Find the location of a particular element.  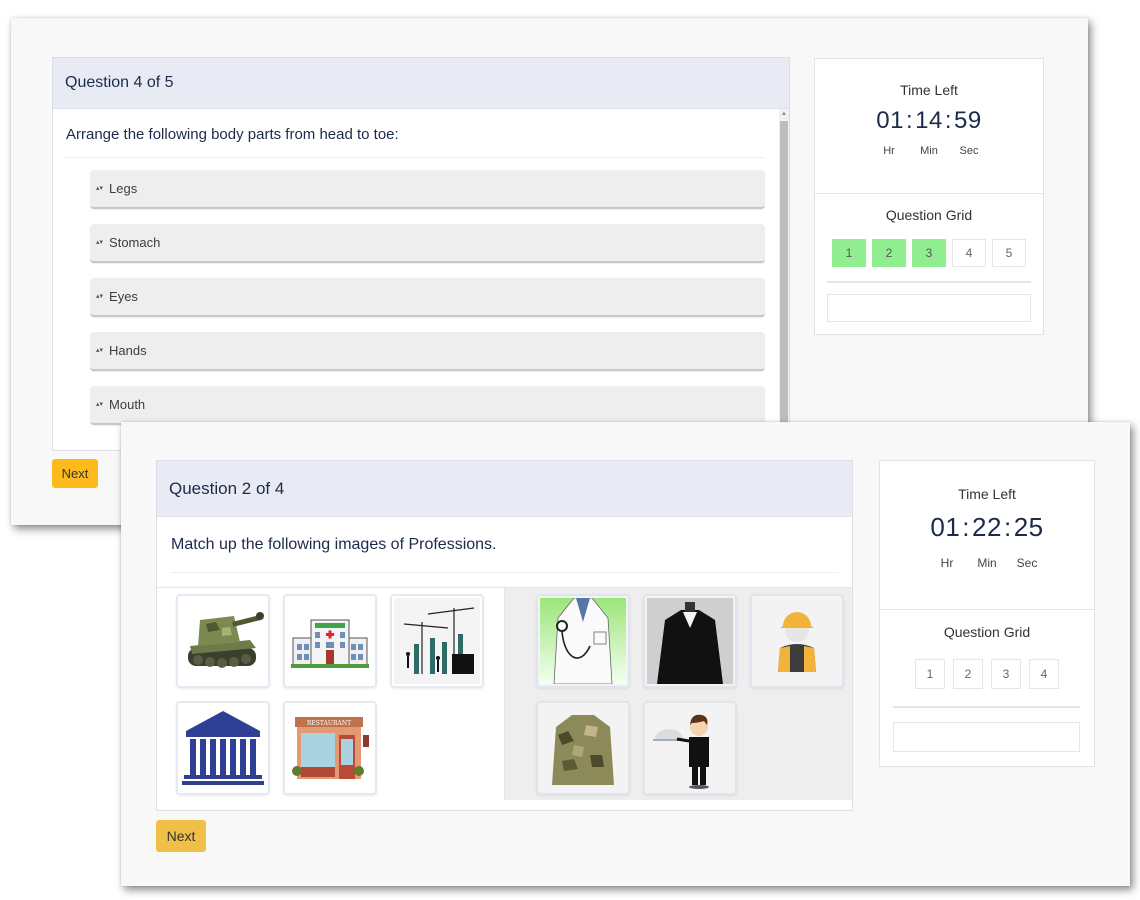

sortable-item-label: Mouth is located at coordinates (127, 404).